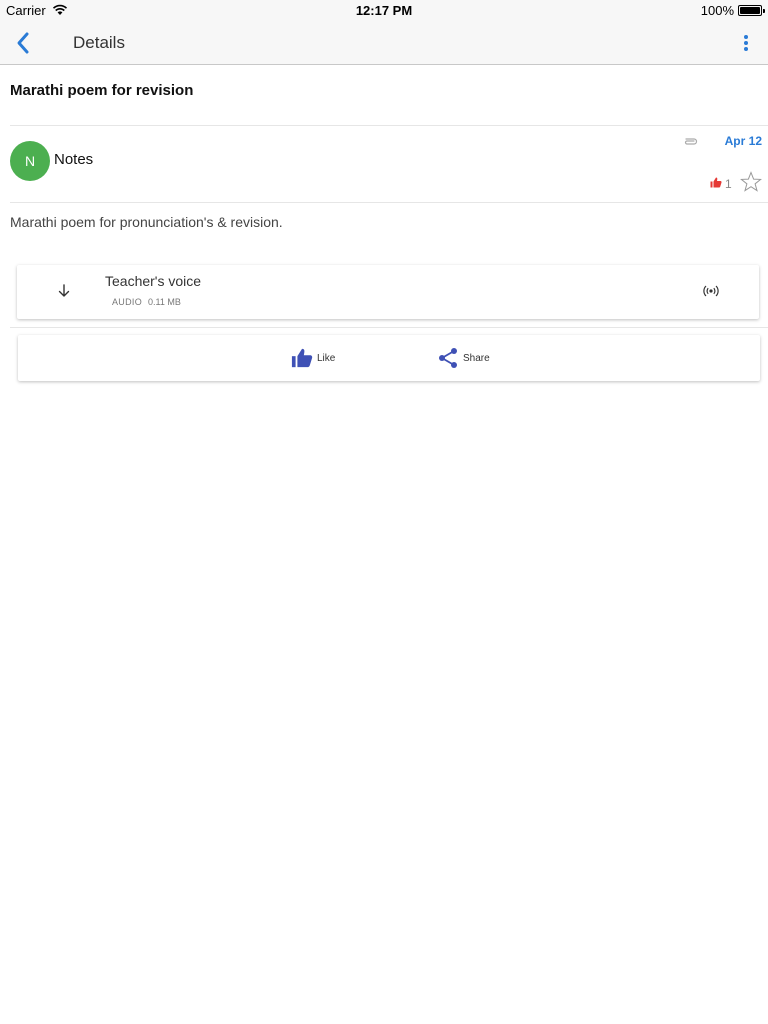  Describe the element at coordinates (164, 302) in the screenshot. I see `attachment-size: 0.11 MB` at that location.